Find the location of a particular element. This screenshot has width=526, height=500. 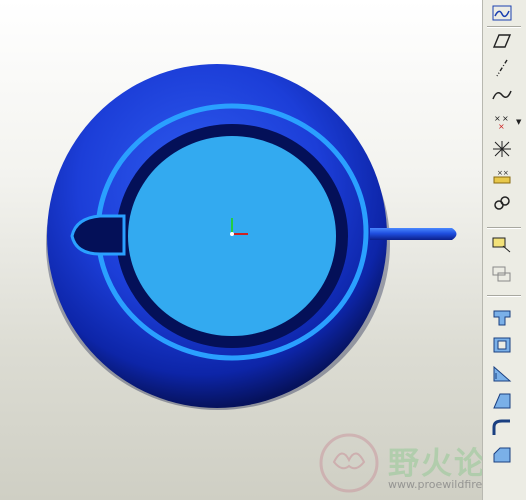

curve-icon is located at coordinates (502, 95).